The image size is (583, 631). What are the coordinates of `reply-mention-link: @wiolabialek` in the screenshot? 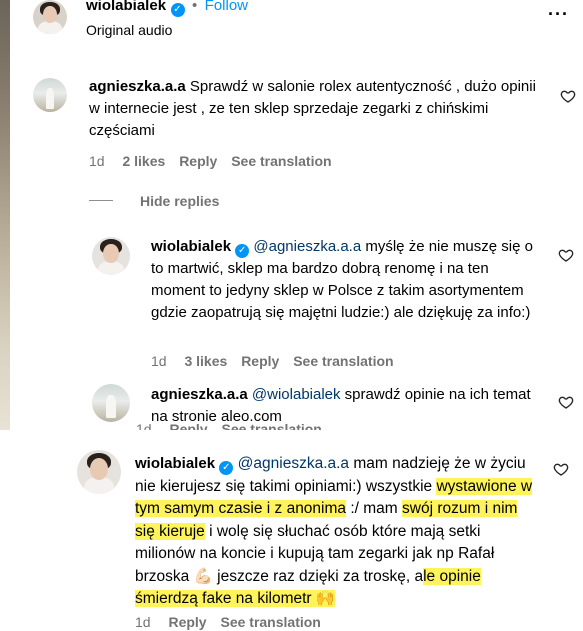 It's located at (296, 394).